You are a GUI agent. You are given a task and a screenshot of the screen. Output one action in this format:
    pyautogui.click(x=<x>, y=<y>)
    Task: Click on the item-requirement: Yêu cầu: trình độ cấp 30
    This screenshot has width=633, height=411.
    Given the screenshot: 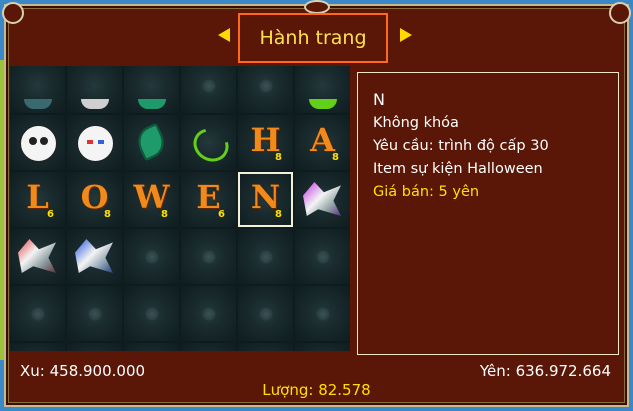 What is the action you would take?
    pyautogui.click(x=461, y=146)
    